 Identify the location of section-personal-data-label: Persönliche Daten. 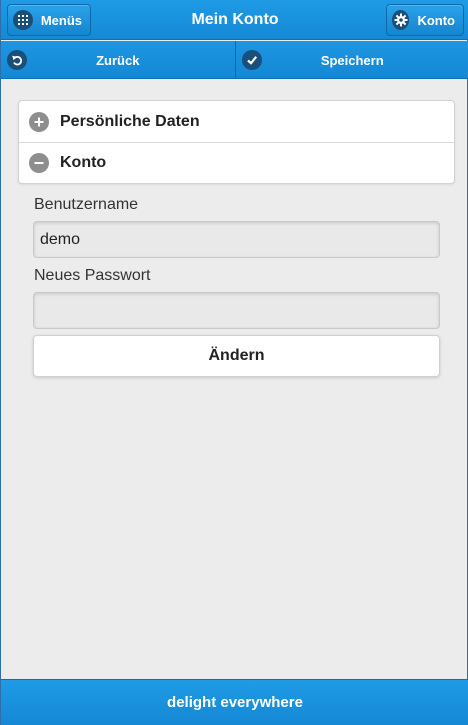
(130, 121).